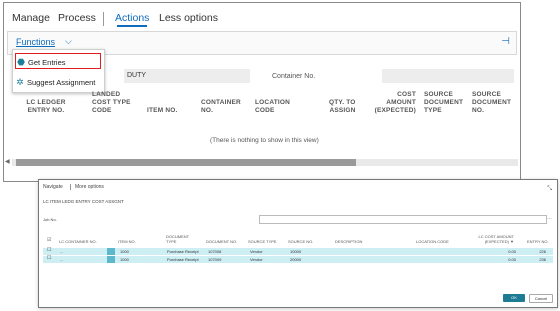 The width and height of the screenshot is (560, 311). Describe the element at coordinates (162, 111) in the screenshot. I see `col-item-no: ITEM NO.` at that location.